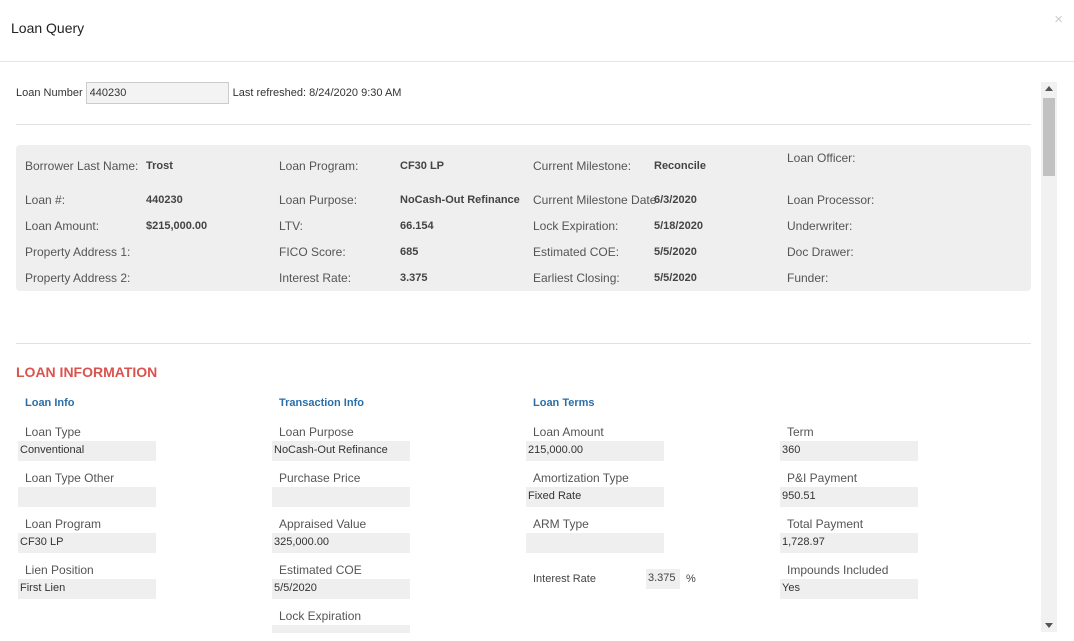  I want to click on loan-info-heading: Loan Info, so click(50, 403).